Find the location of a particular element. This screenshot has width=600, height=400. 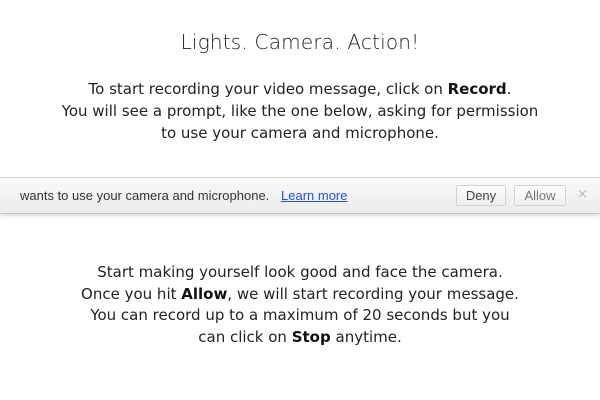

page-title: Lights. Camera. Action! is located at coordinates (300, 42).